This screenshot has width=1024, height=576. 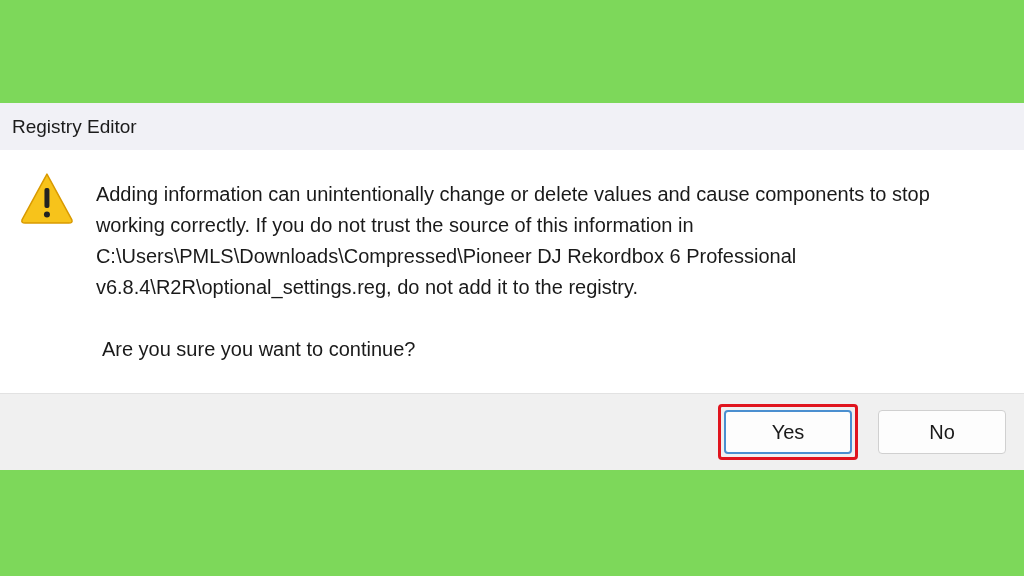 What do you see at coordinates (259, 349) in the screenshot?
I see `confirmation-question: Are you sure you want to continue?` at bounding box center [259, 349].